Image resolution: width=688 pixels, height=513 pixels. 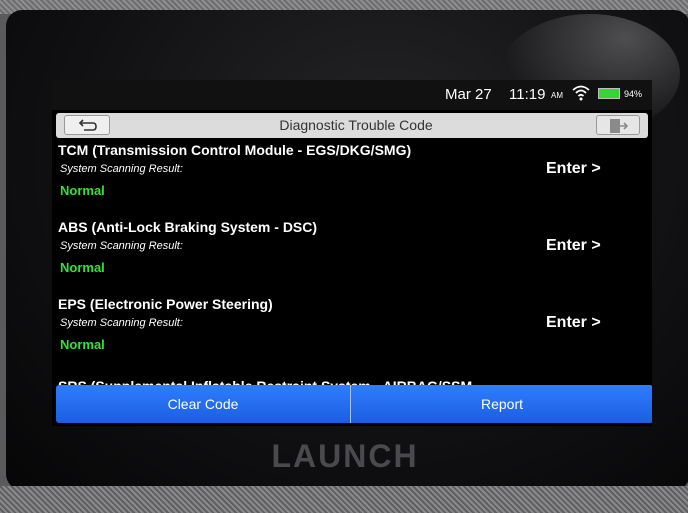 What do you see at coordinates (345, 456) in the screenshot?
I see `device-brand-logo: LAUNCH` at bounding box center [345, 456].